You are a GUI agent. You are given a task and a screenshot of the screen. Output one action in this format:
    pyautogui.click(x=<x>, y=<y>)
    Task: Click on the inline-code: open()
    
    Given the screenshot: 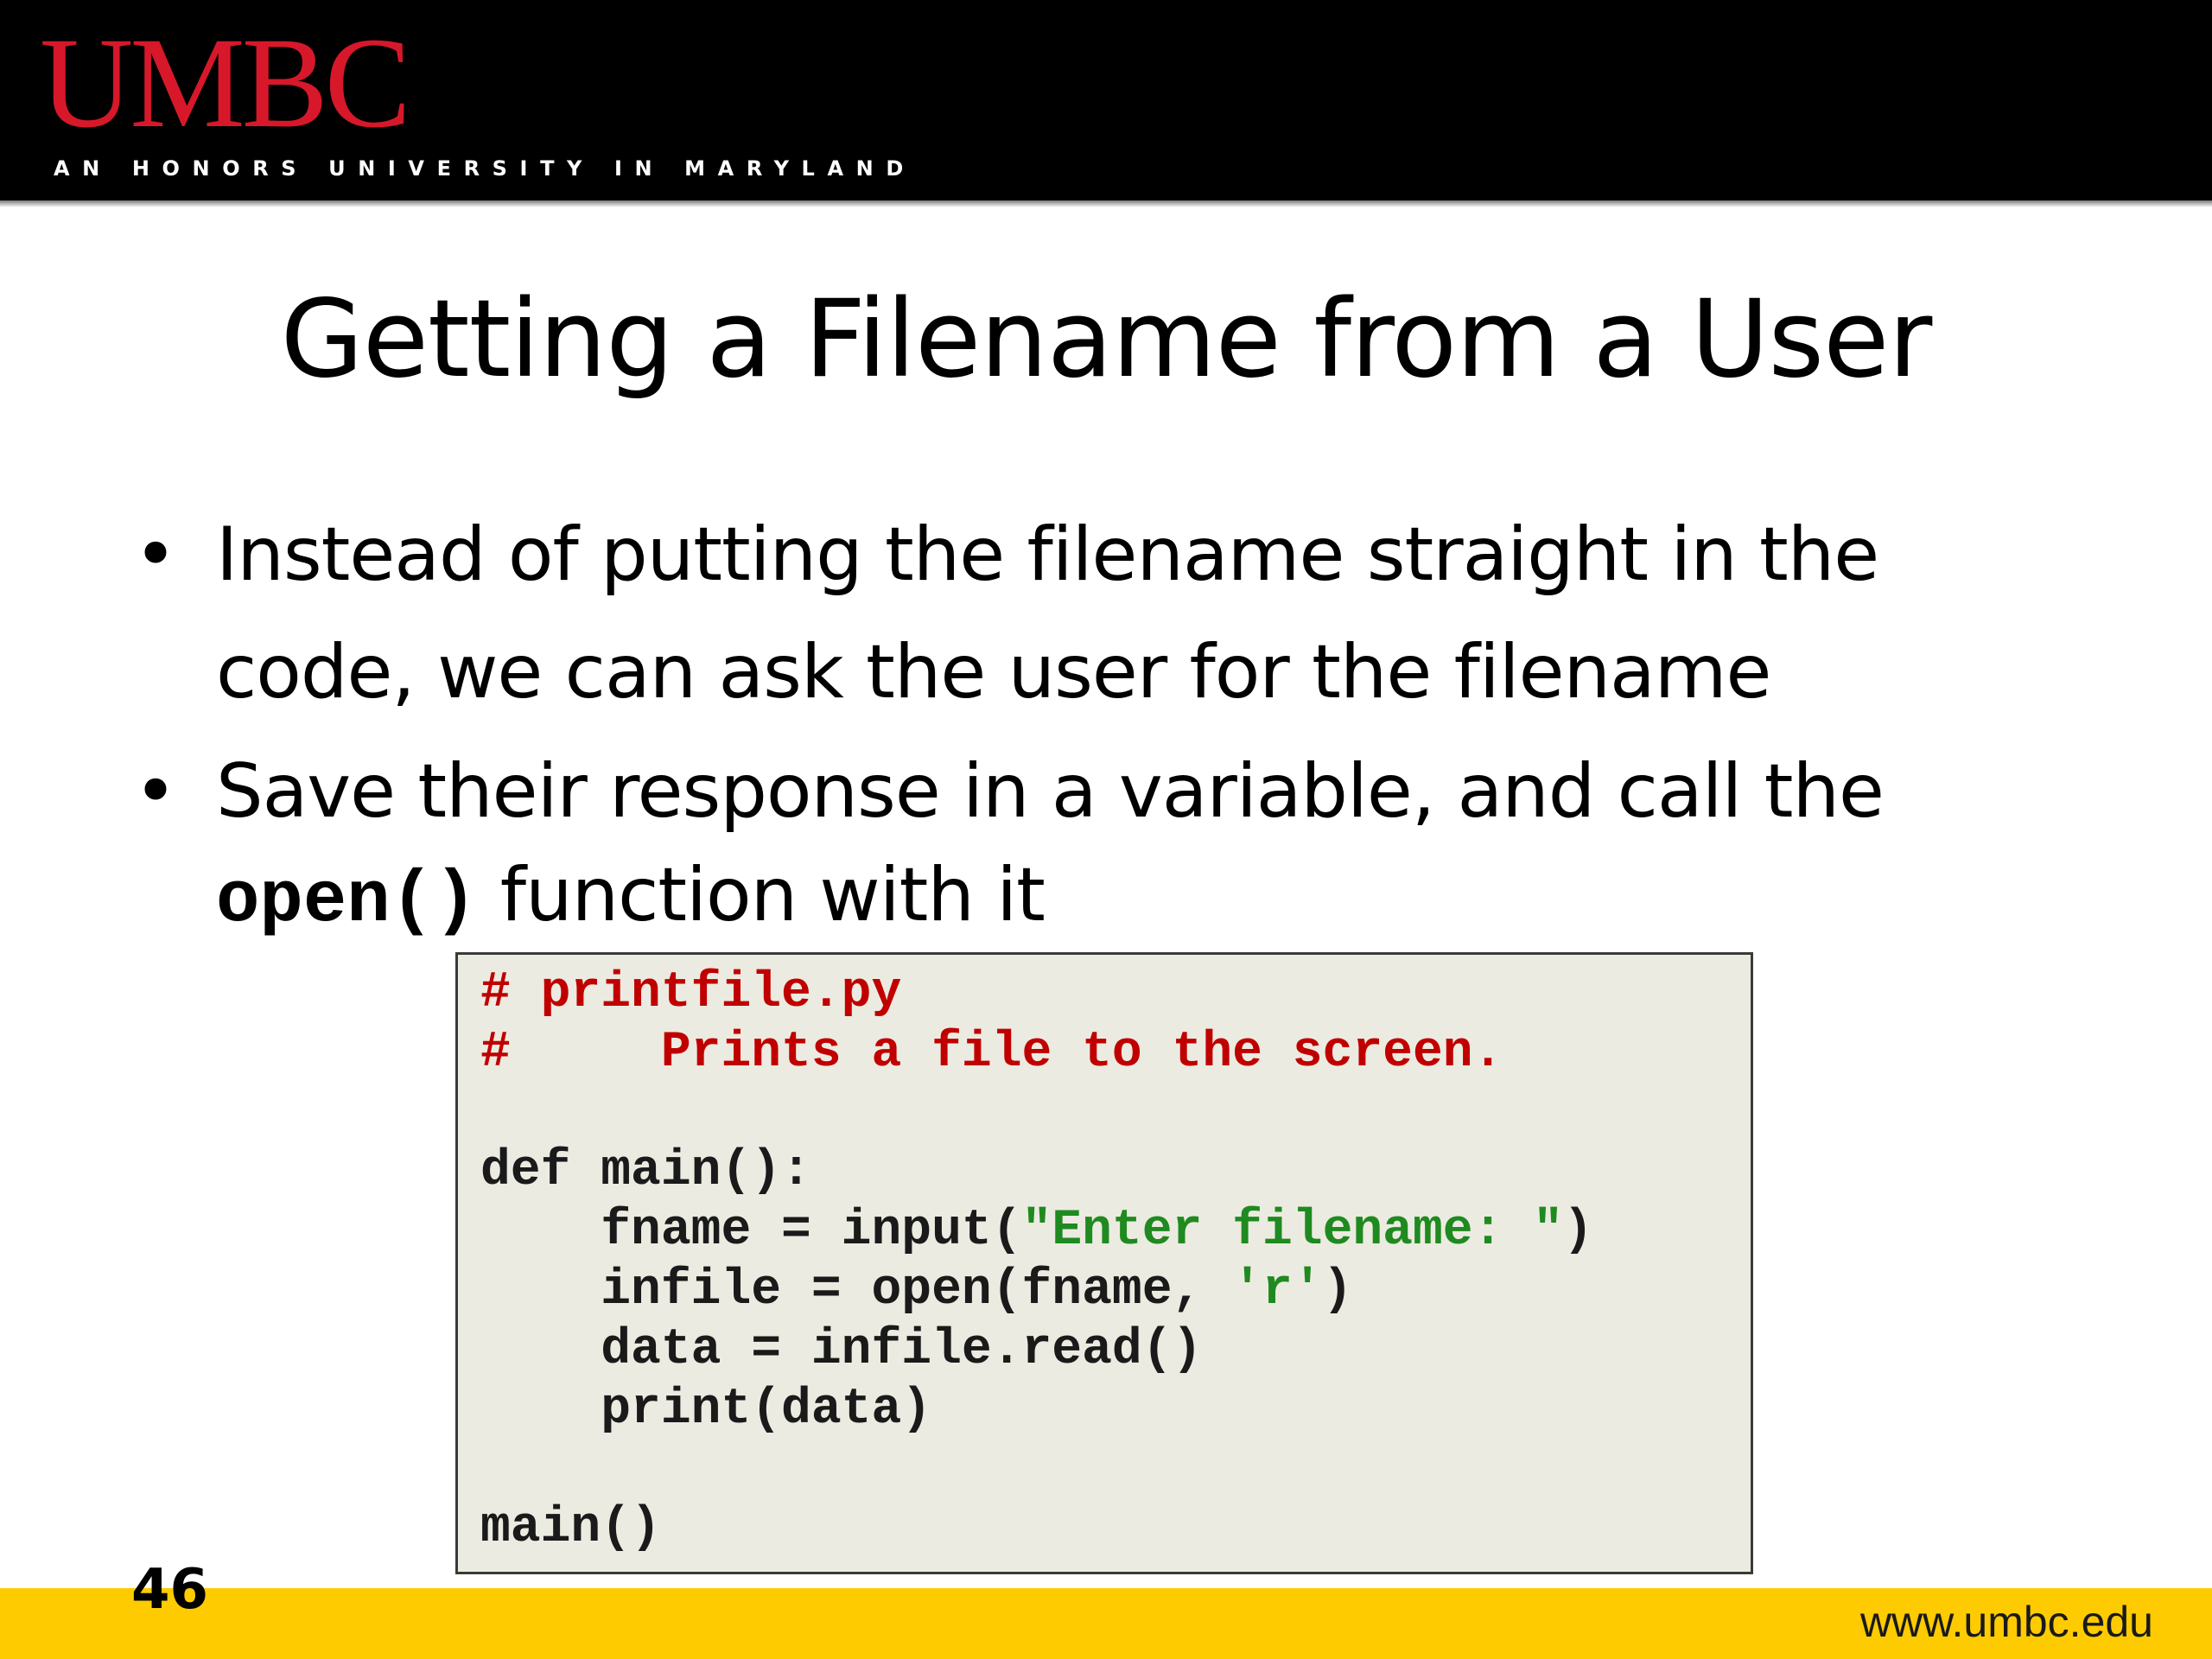 What is the action you would take?
    pyautogui.click(x=347, y=902)
    